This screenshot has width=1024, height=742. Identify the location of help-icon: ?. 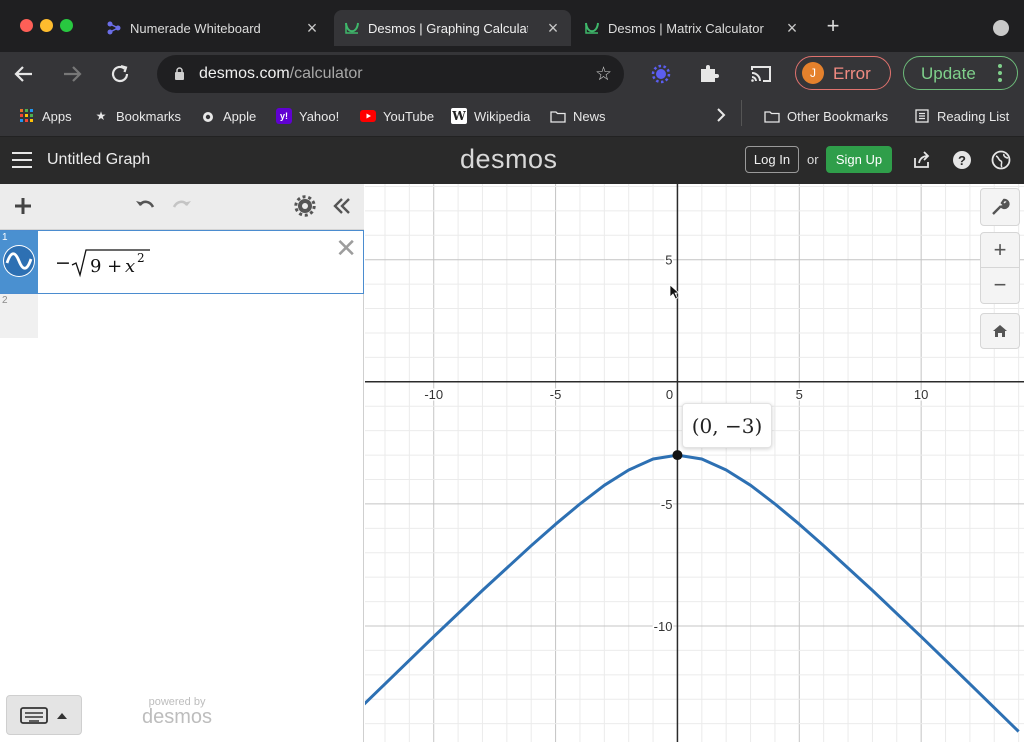
(962, 160).